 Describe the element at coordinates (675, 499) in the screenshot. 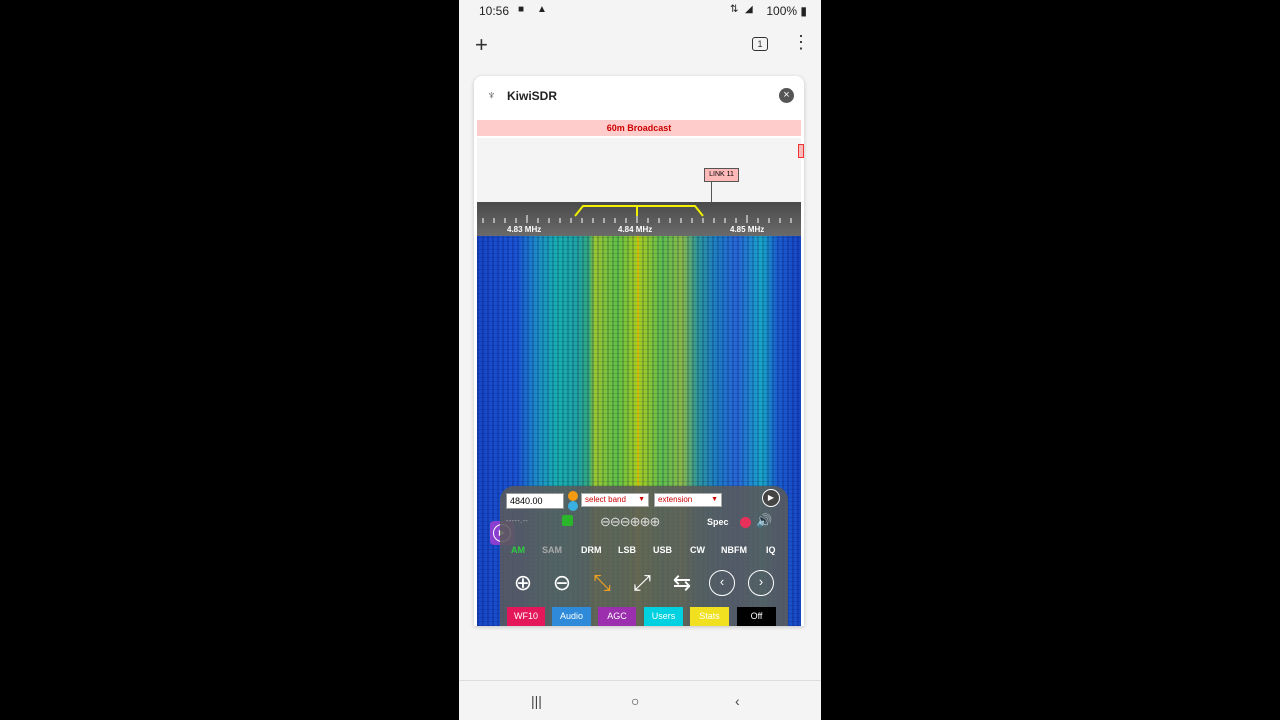

I see `extension-select-value: extension` at that location.